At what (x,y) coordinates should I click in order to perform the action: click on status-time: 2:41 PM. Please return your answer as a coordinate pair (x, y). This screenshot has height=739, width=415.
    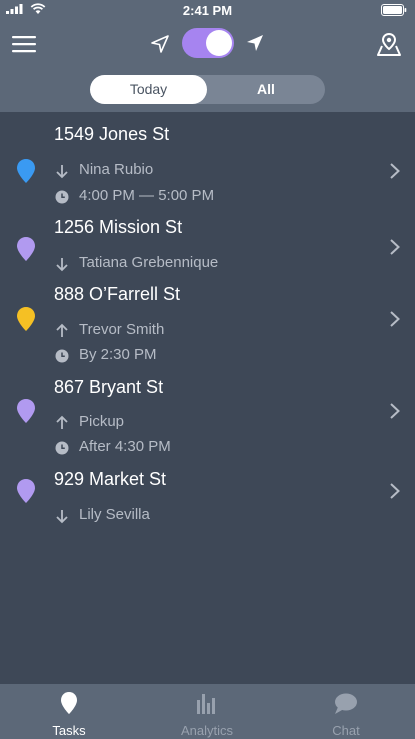
    Looking at the image, I should click on (207, 10).